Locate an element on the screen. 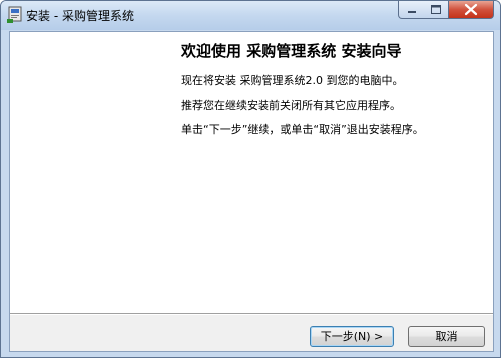 This screenshot has width=501, height=358. installer-icon is located at coordinates (15, 14).